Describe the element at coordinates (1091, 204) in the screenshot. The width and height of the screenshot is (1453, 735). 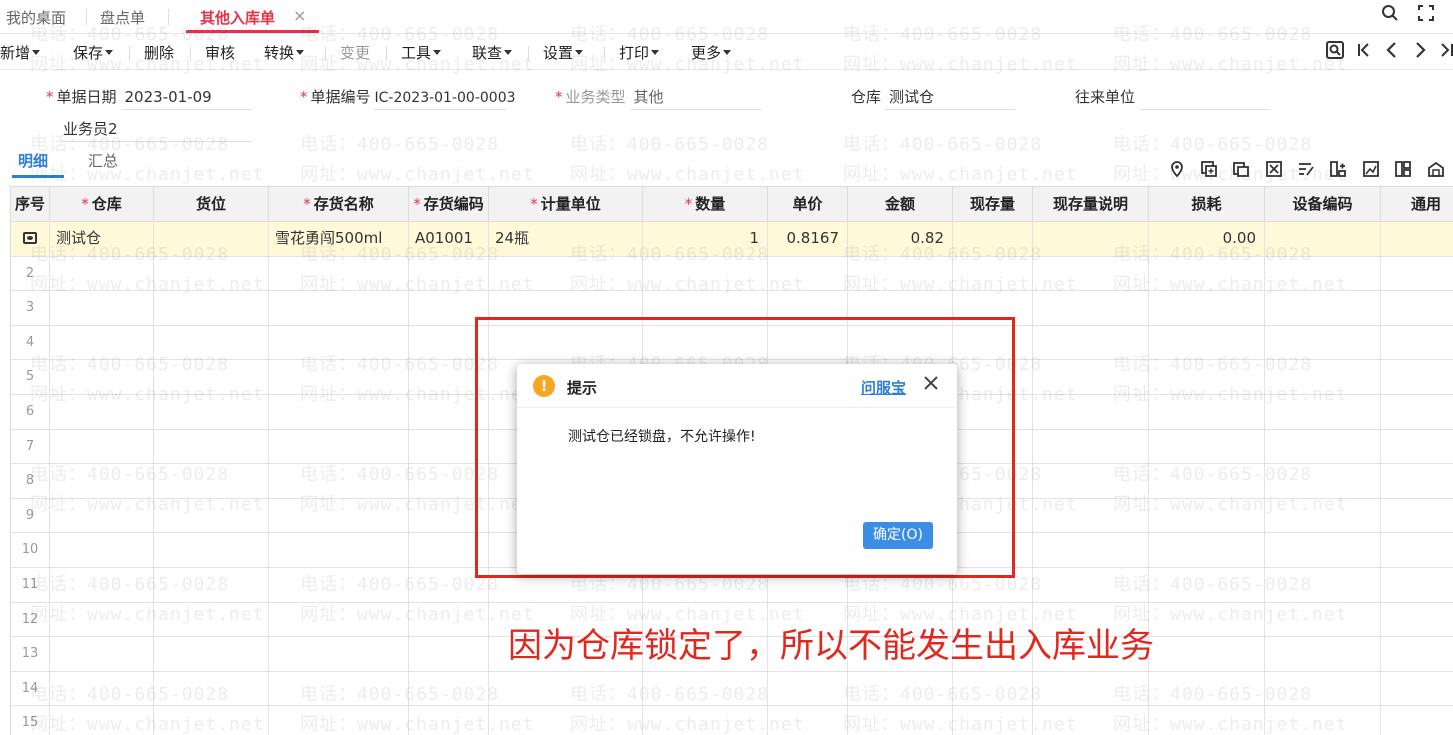
I see `col-header-stock-note: 现存量说明` at that location.